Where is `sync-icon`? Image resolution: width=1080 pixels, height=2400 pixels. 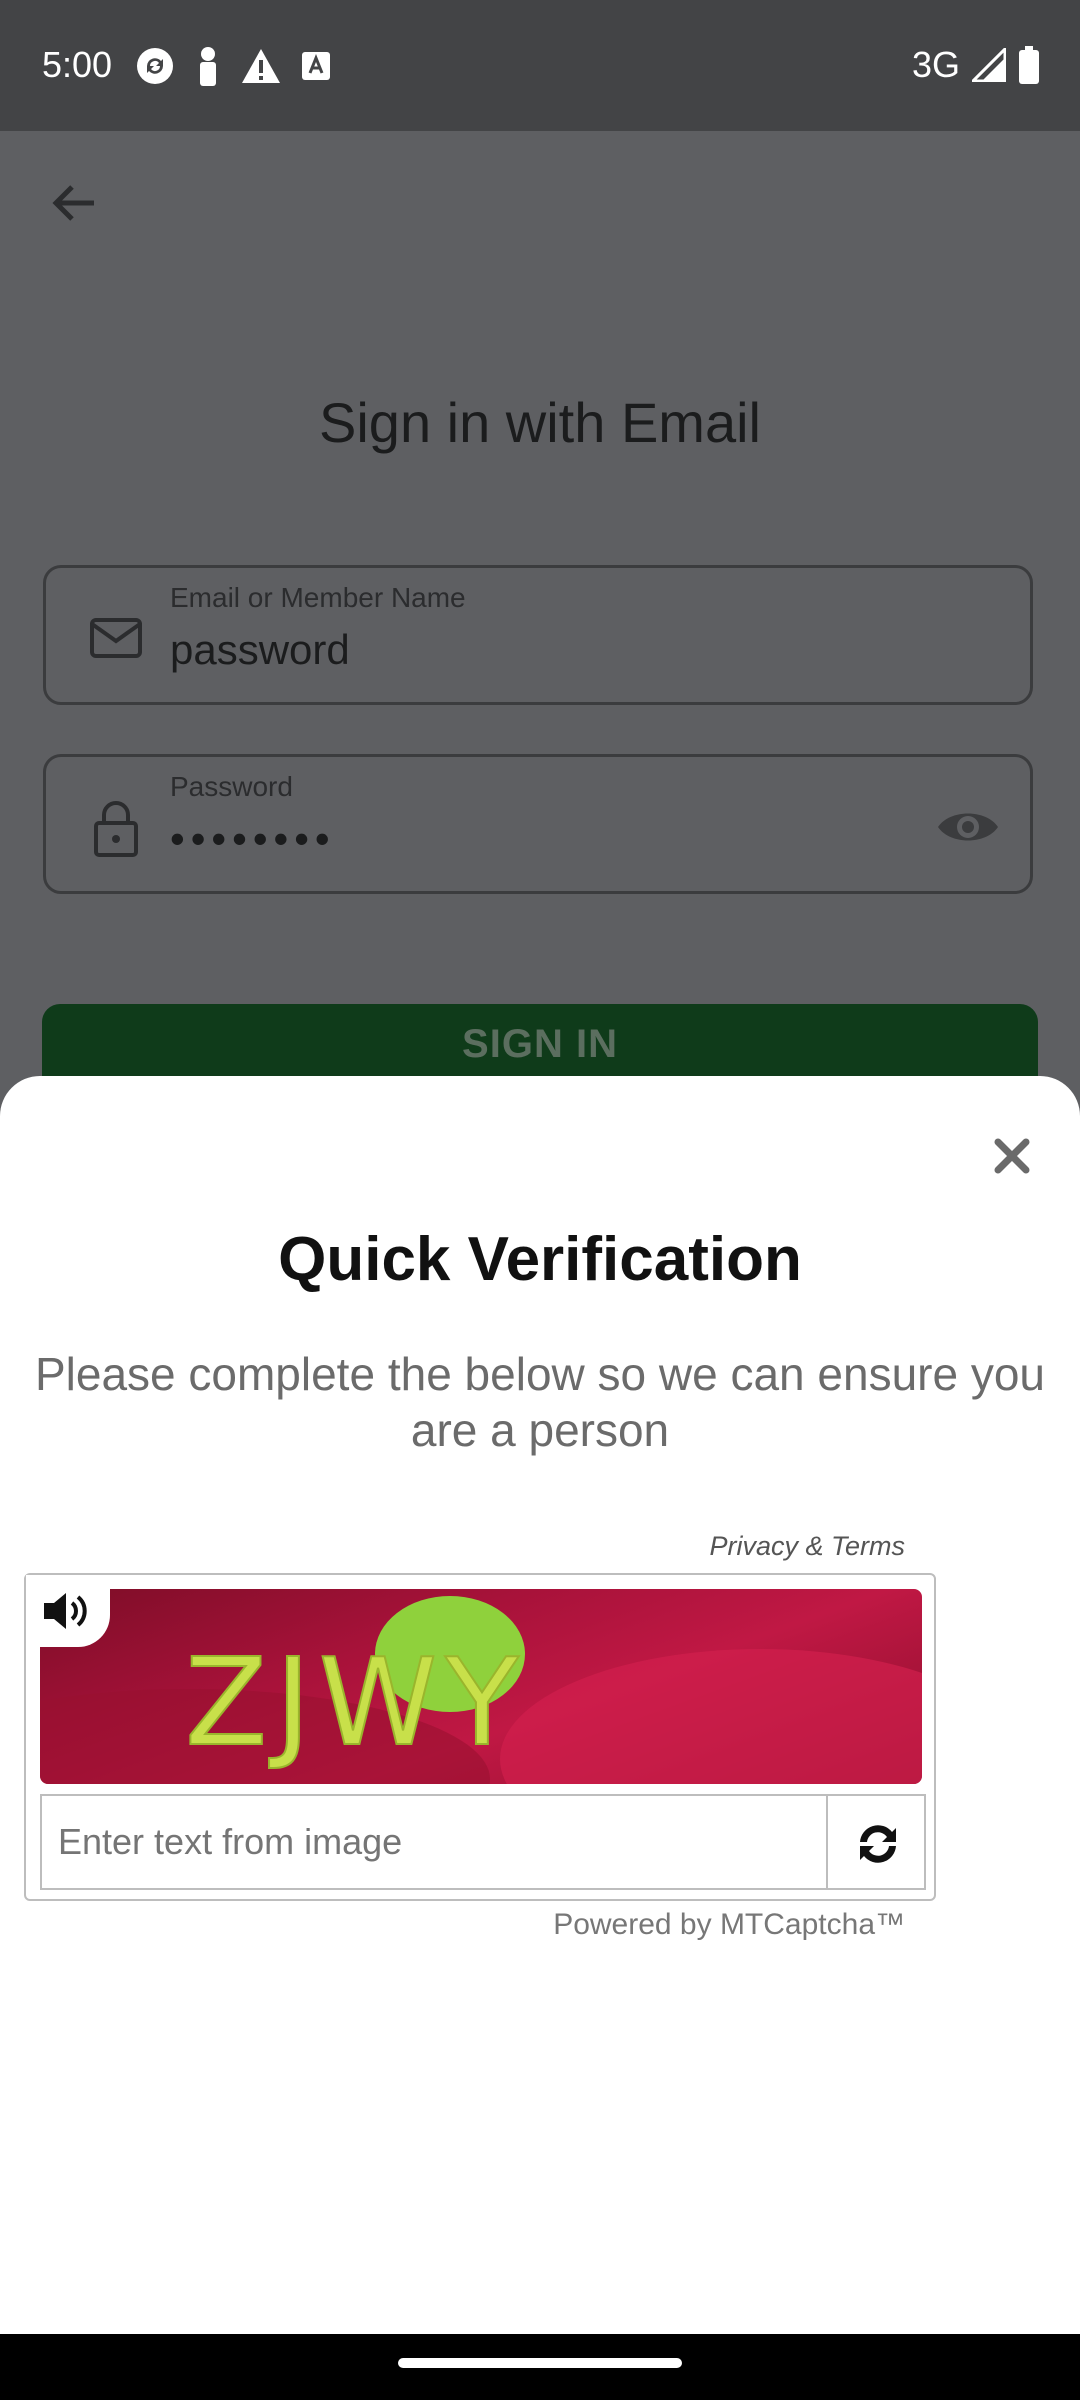 sync-icon is located at coordinates (155, 66).